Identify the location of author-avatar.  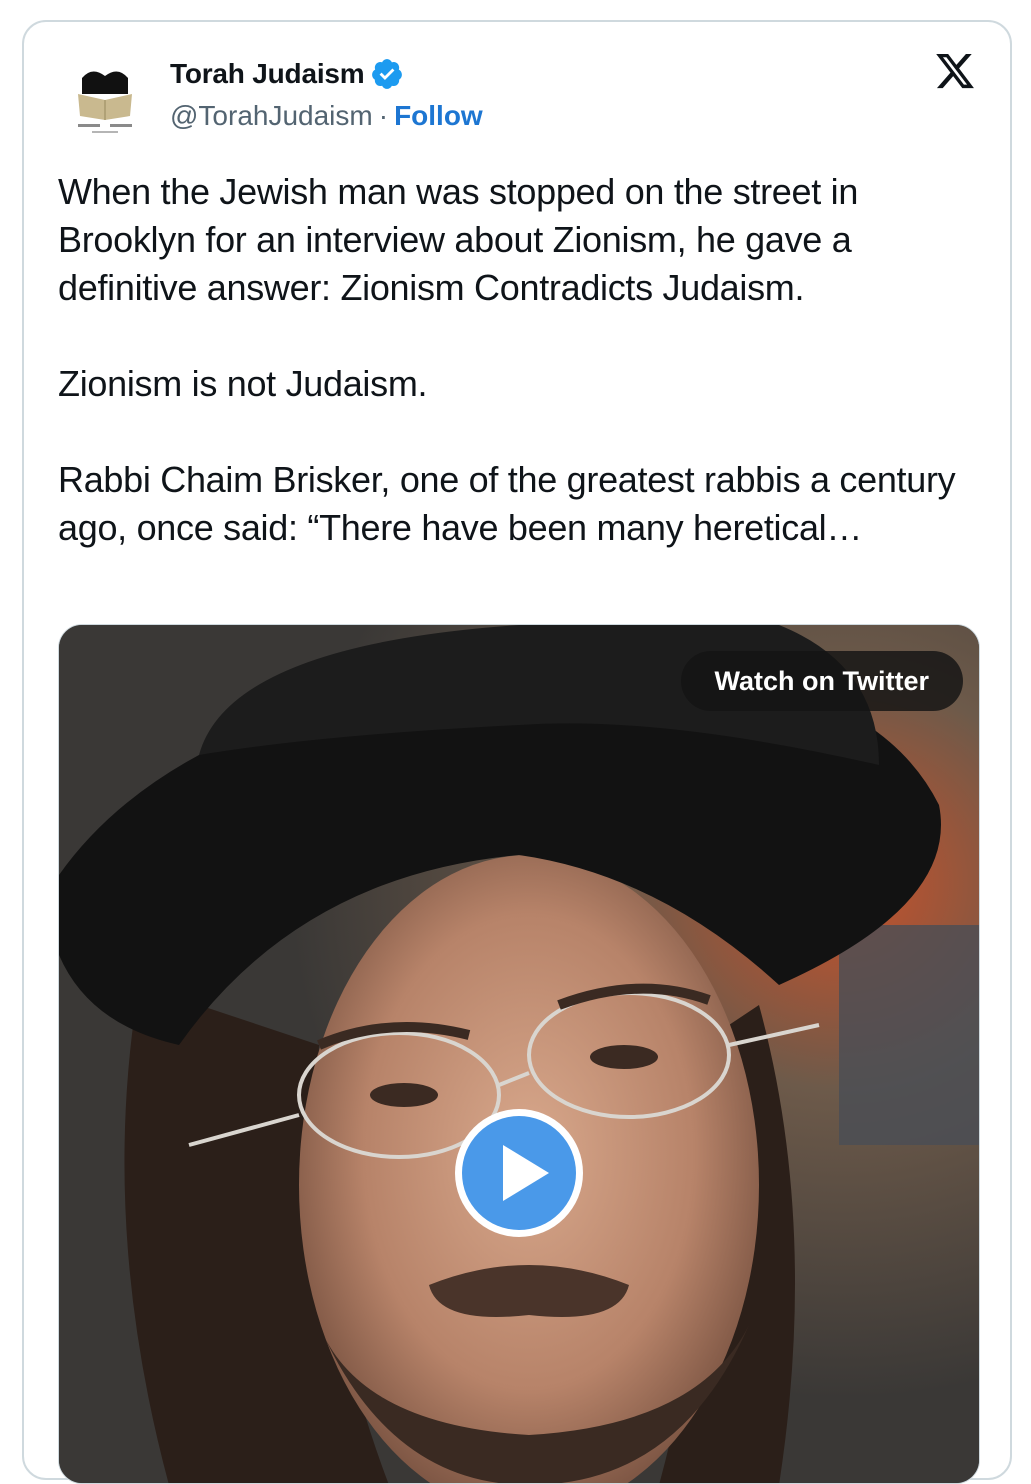
(105, 93).